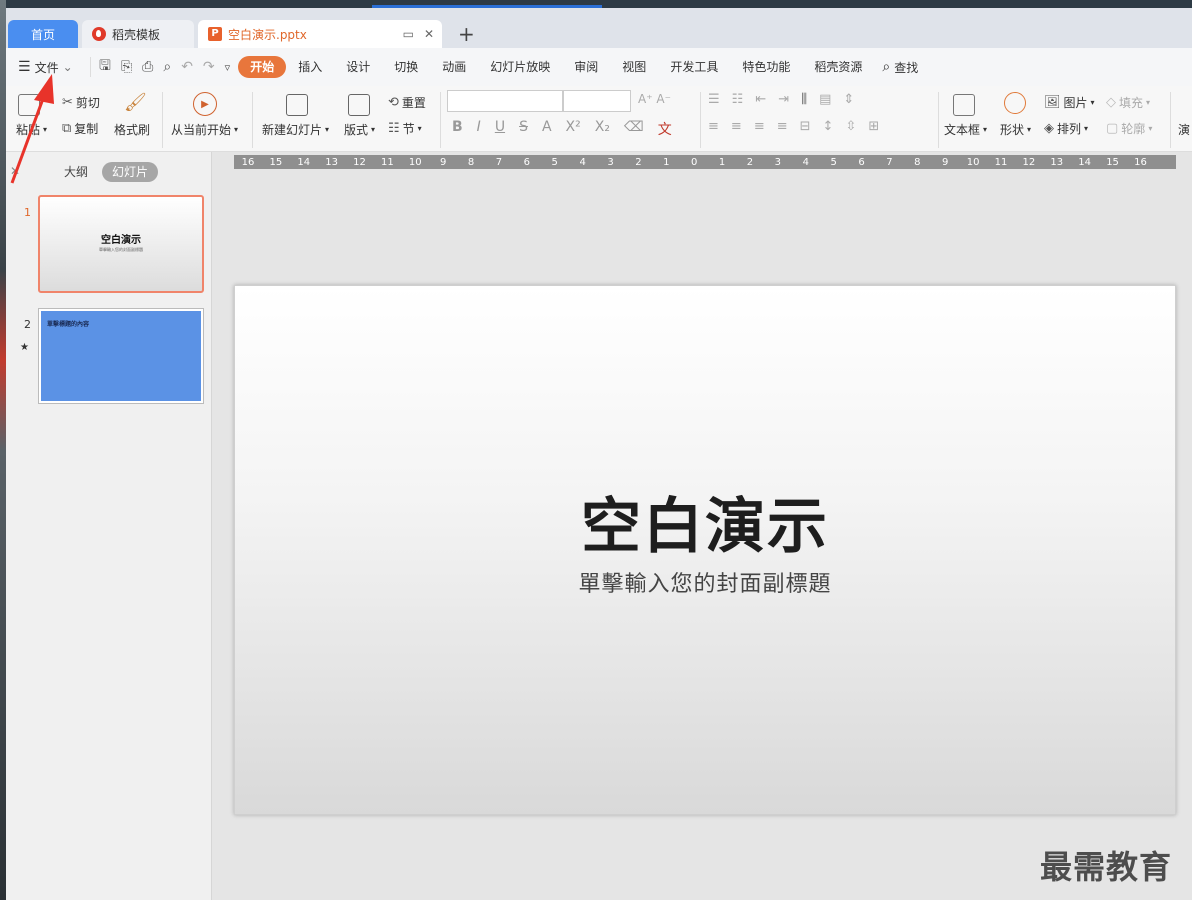 The height and width of the screenshot is (900, 1192). I want to click on tab-review: 审阅, so click(586, 67).